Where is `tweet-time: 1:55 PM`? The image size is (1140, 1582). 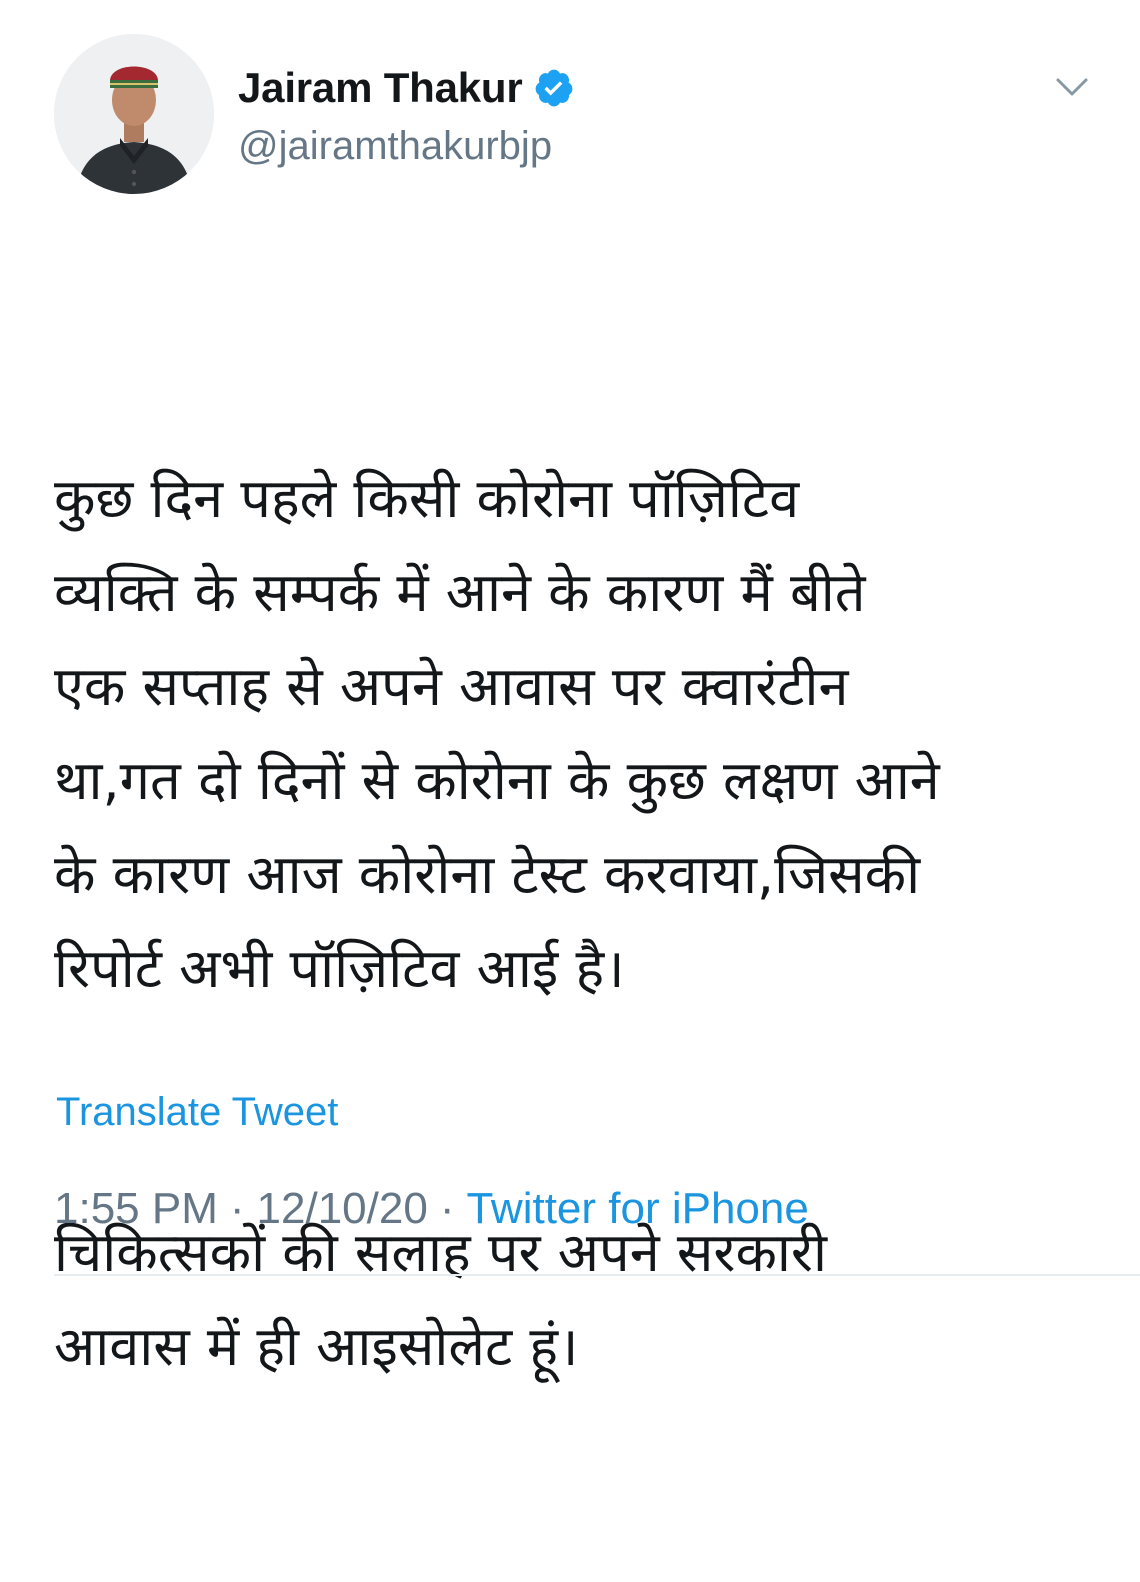
tweet-time: 1:55 PM is located at coordinates (136, 1208).